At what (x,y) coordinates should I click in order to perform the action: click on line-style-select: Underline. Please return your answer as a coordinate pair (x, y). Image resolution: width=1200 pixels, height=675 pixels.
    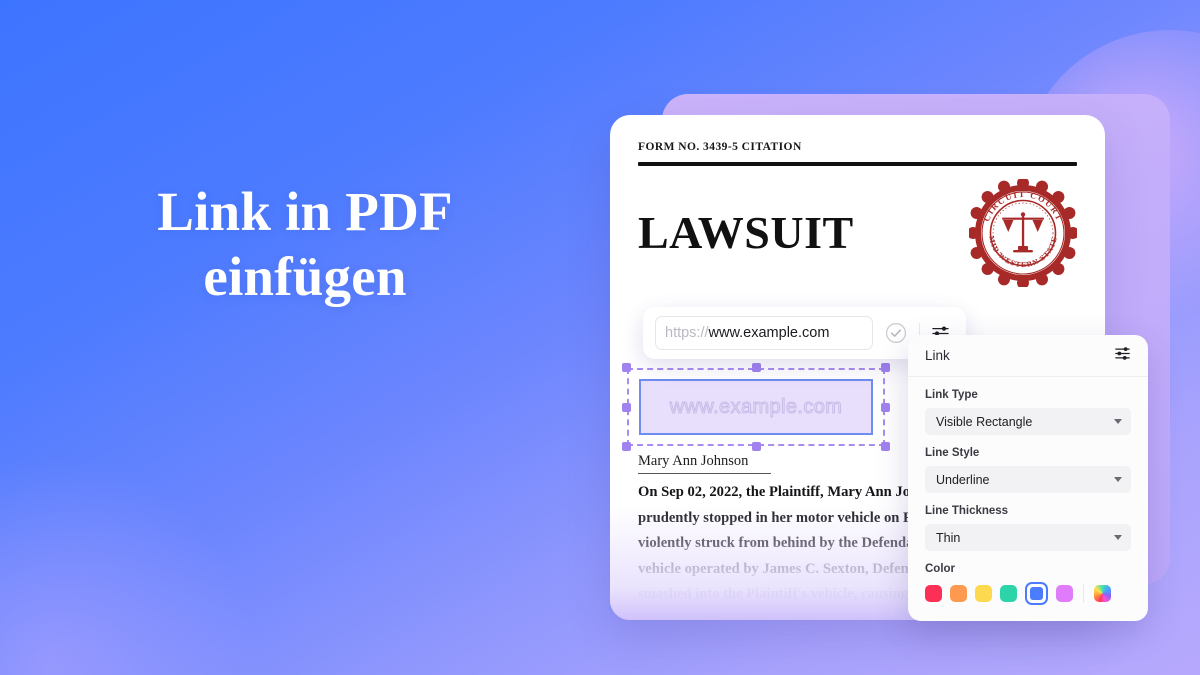
    Looking at the image, I should click on (1028, 479).